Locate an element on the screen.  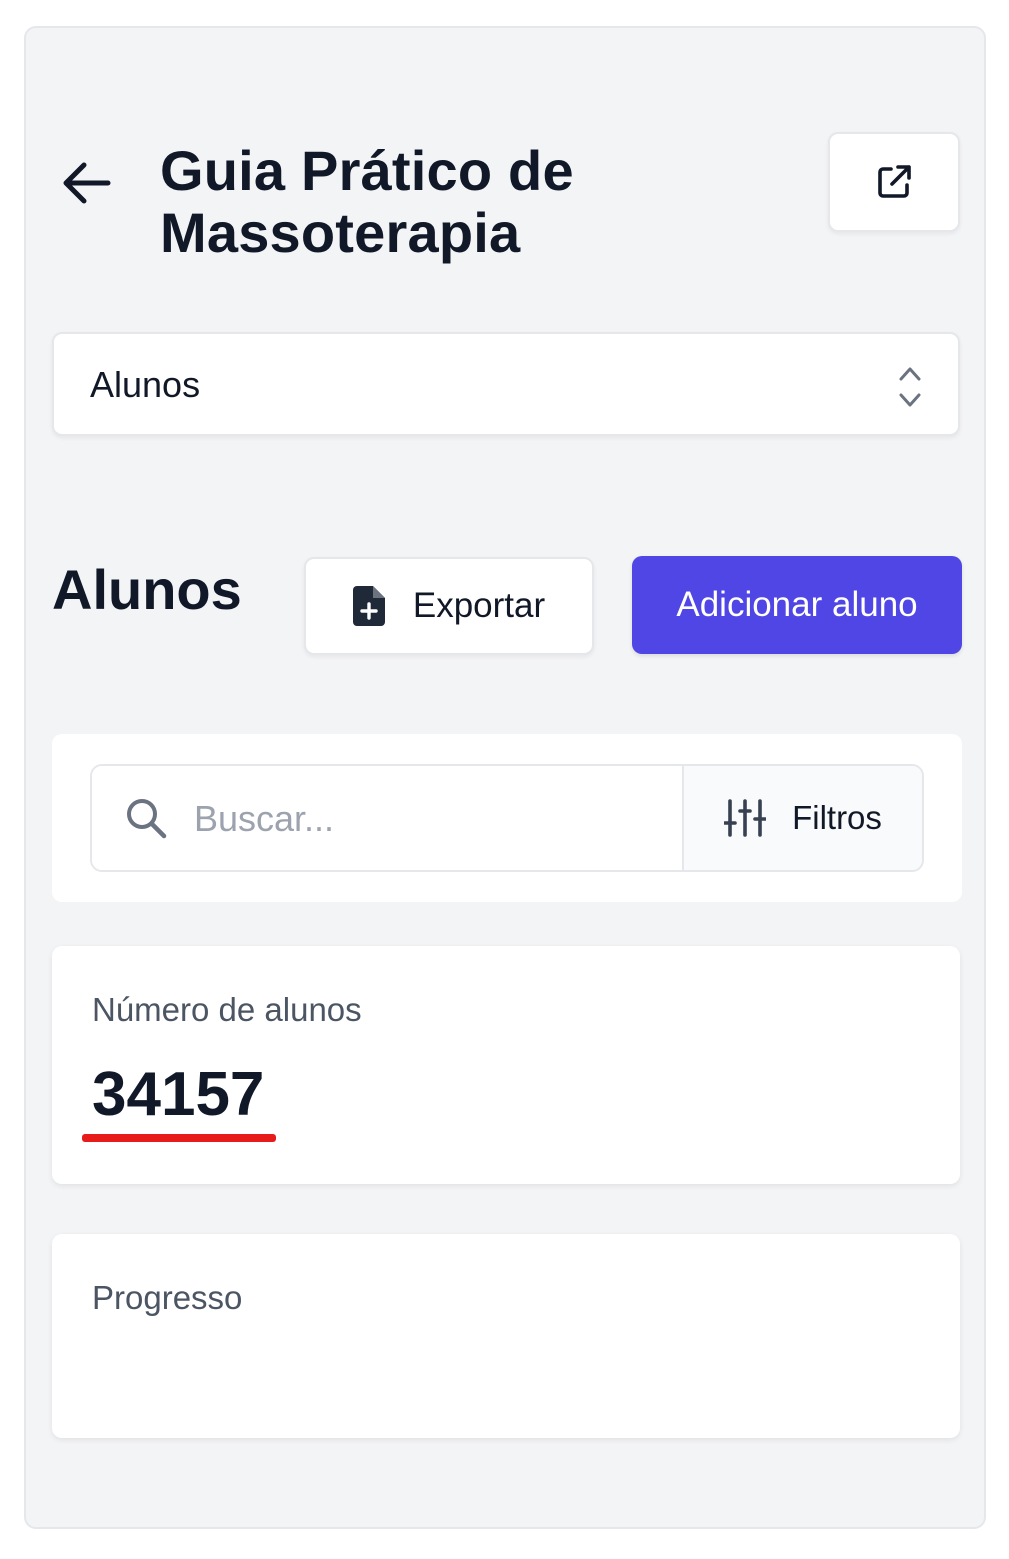
export-button: Exportar is located at coordinates (449, 606).